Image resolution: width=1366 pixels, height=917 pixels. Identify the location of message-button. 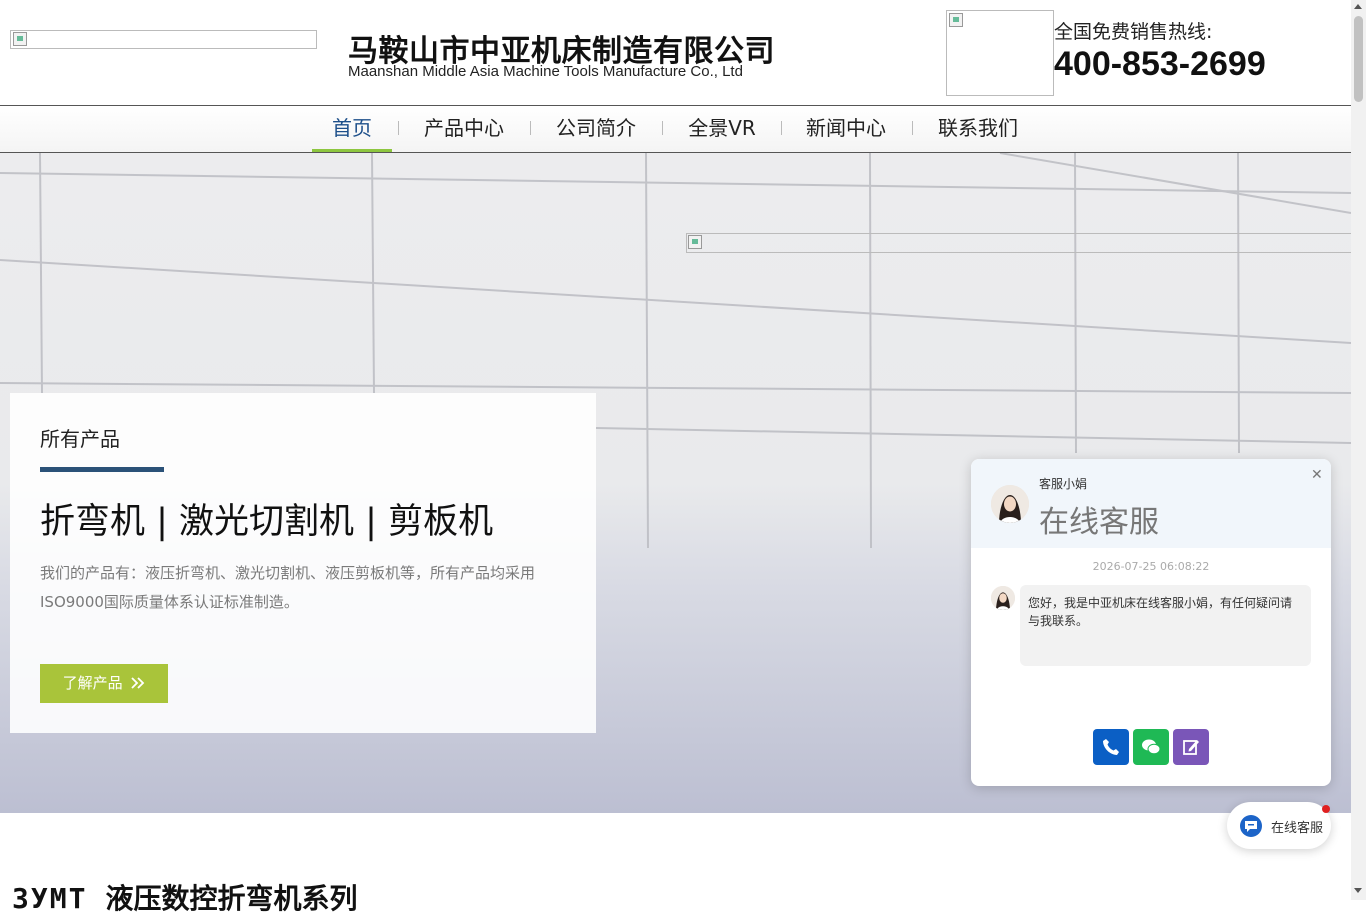
(1191, 747).